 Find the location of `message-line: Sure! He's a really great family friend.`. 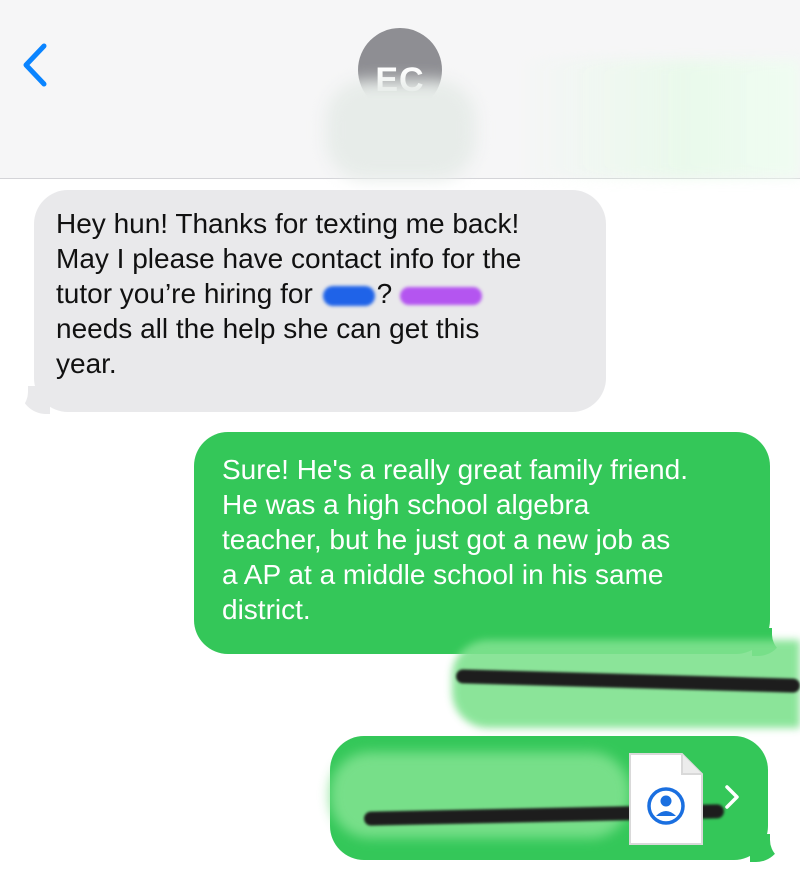

message-line: Sure! He's a really great family friend. is located at coordinates (455, 469).